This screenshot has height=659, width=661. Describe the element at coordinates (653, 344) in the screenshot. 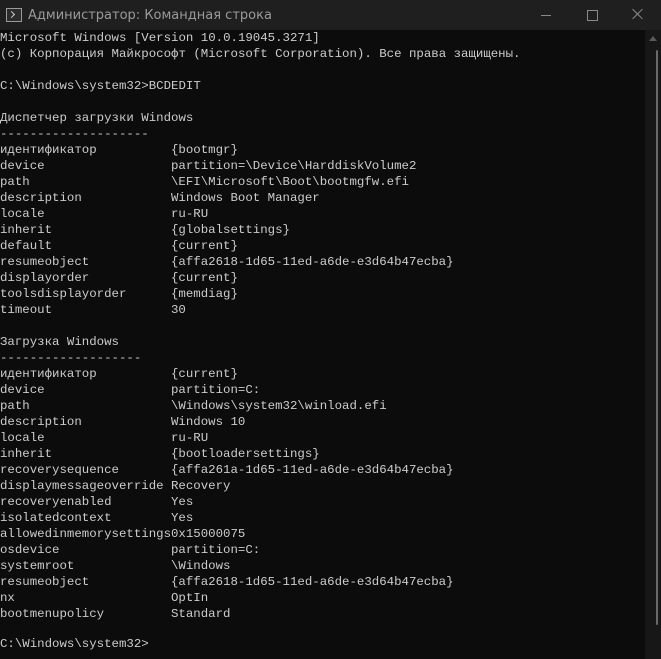

I see `vertical-scrollbar` at that location.